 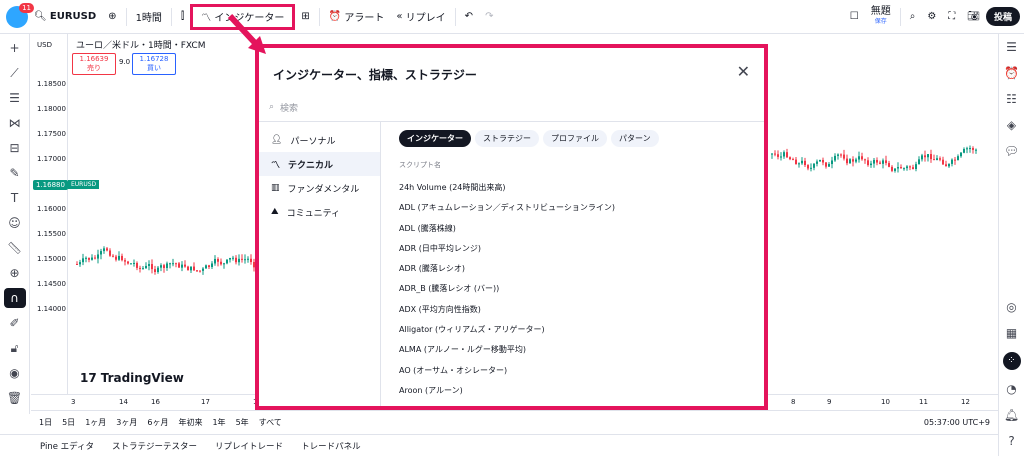 I want to click on category-item: ⛰ コミュニティ, so click(x=319, y=212).